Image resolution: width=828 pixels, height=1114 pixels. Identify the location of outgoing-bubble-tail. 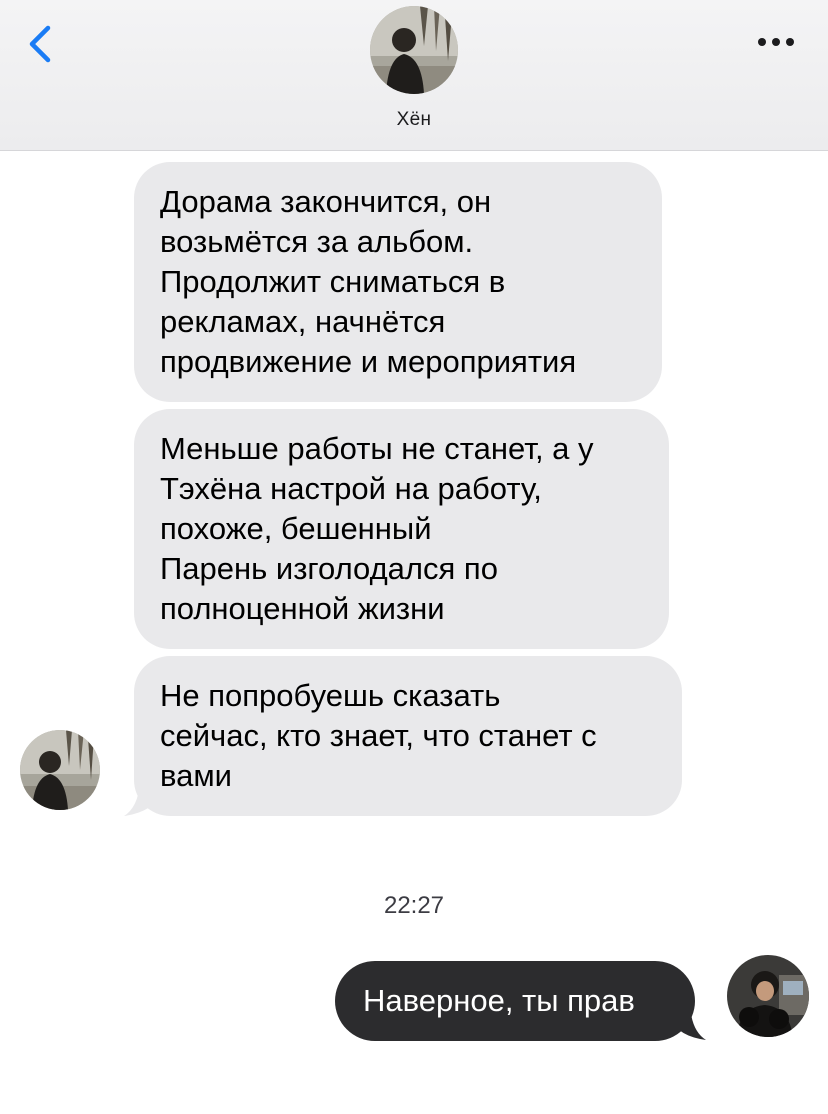
(689, 1020).